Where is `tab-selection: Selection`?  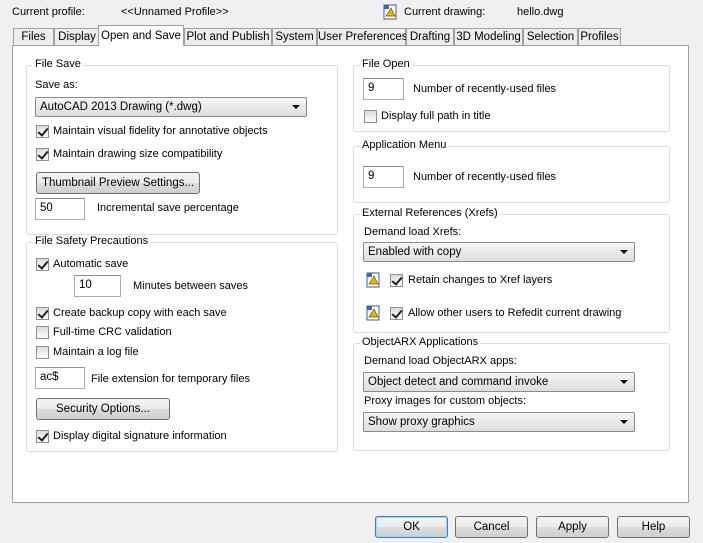 tab-selection: Selection is located at coordinates (550, 36).